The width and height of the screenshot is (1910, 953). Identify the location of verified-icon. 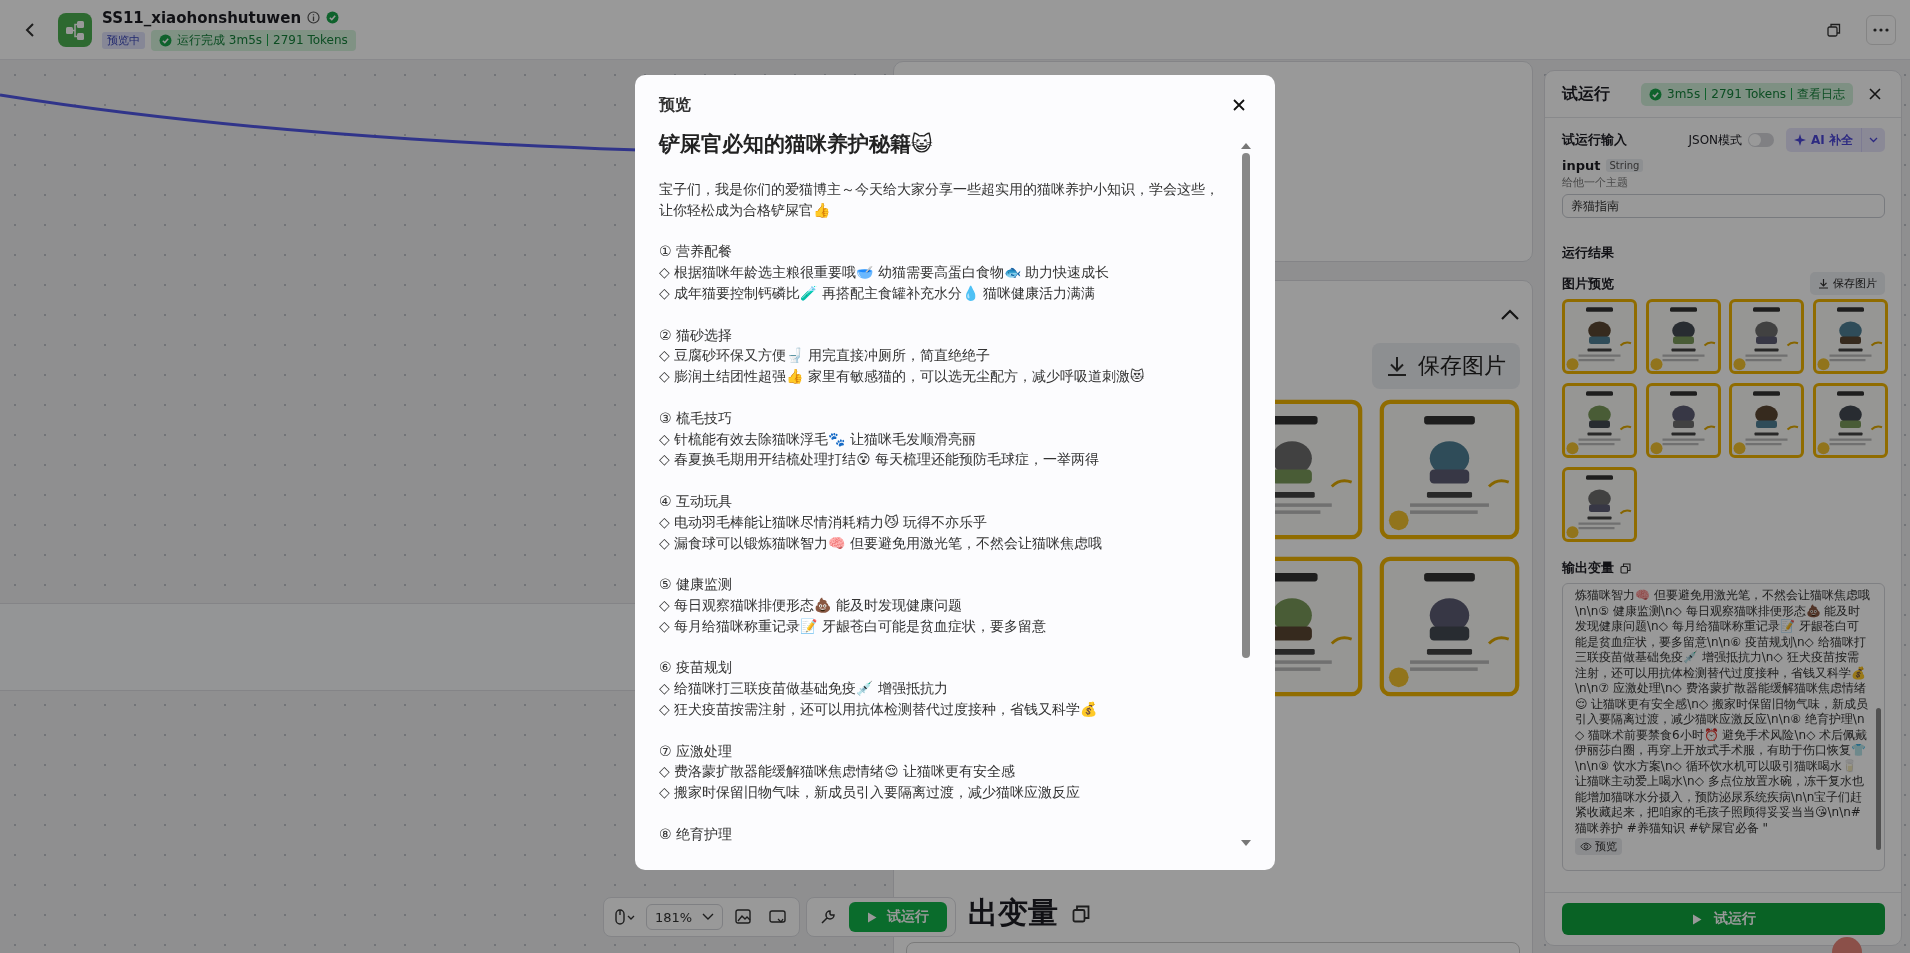
(333, 17).